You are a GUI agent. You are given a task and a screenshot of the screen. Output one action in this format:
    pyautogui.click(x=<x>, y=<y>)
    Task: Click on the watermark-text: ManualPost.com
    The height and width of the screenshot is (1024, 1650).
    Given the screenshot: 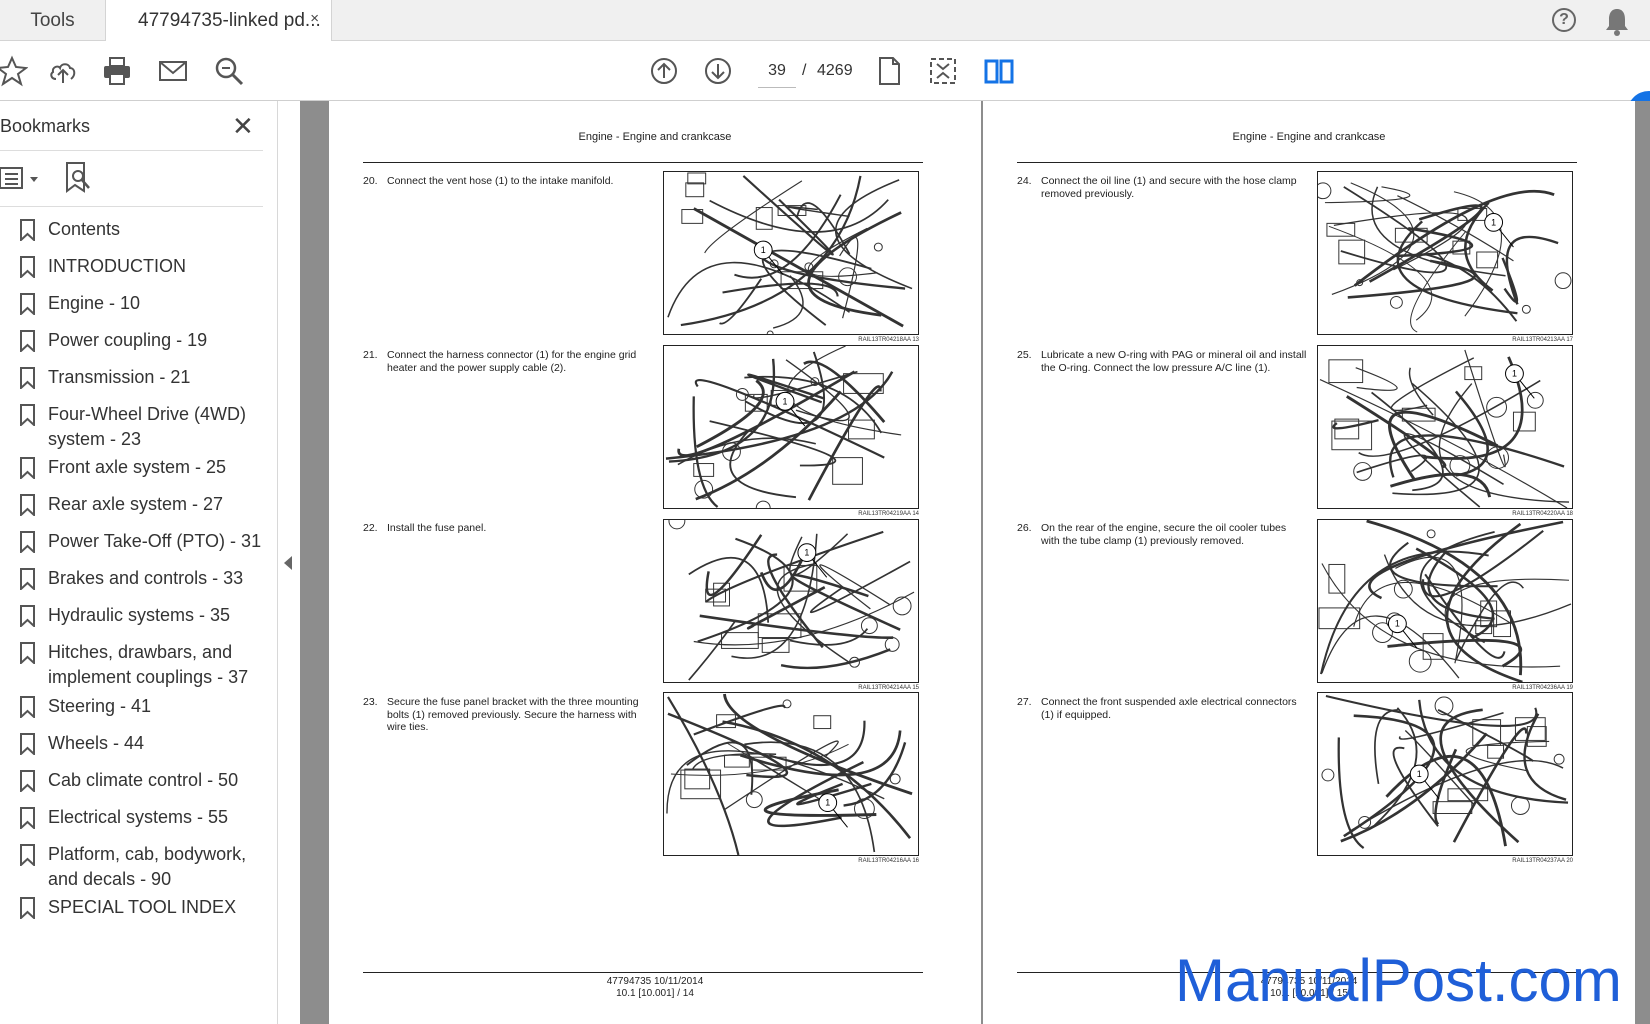 What is the action you would take?
    pyautogui.click(x=1398, y=980)
    